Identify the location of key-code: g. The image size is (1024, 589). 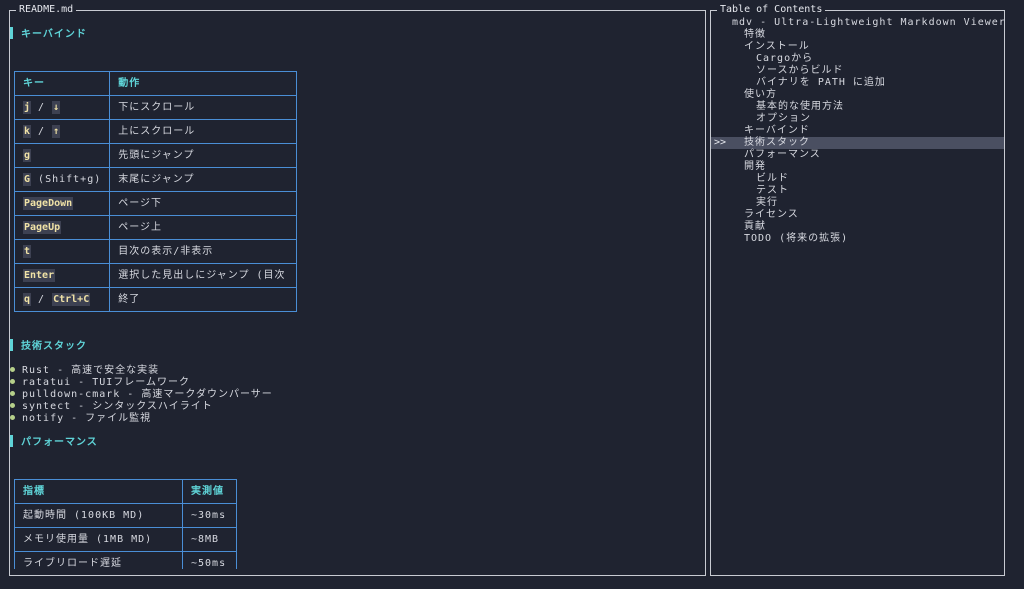
(27, 155).